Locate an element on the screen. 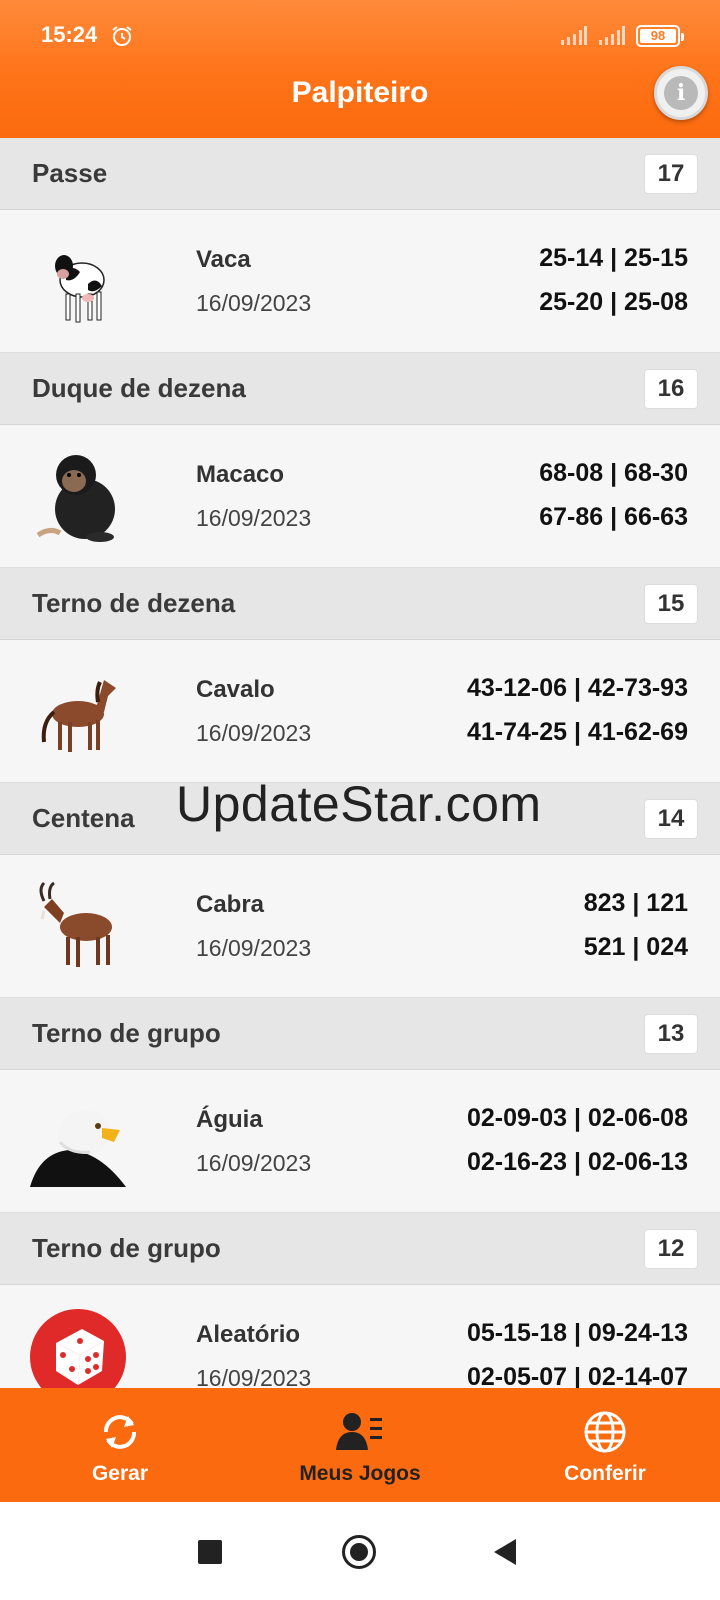  section-title: Passe is located at coordinates (70, 173).